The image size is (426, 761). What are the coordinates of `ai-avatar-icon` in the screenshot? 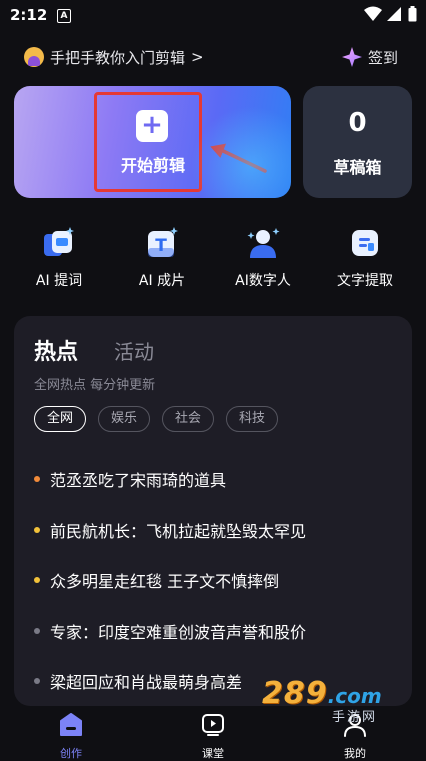 It's located at (263, 243).